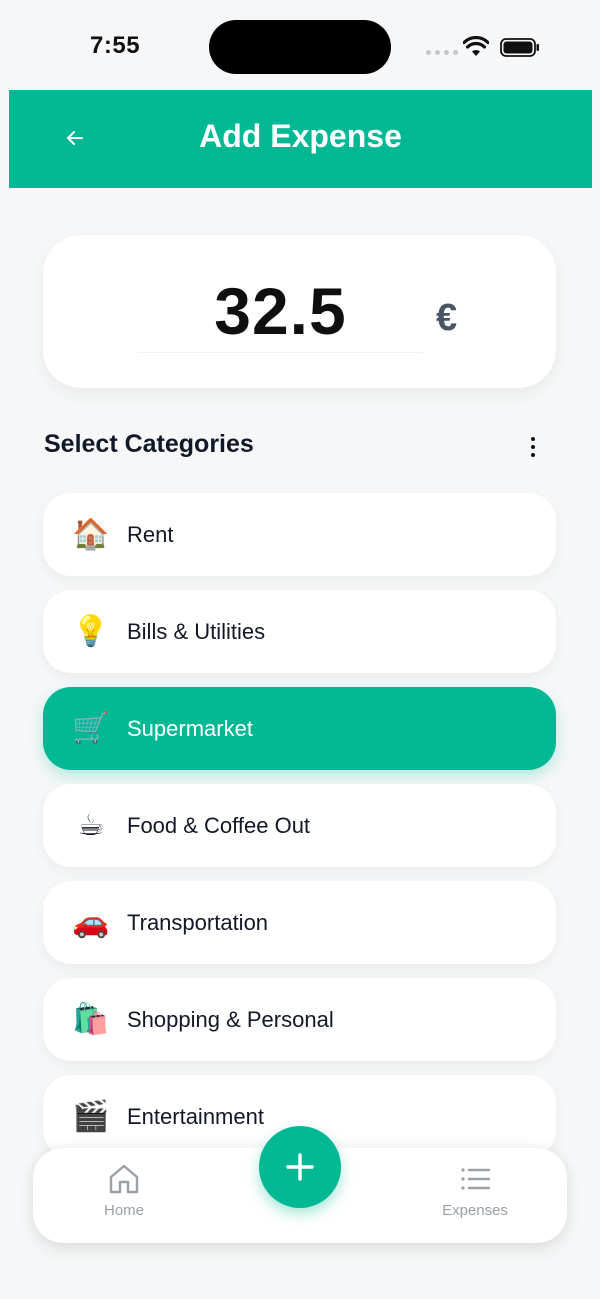 This screenshot has height=1299, width=600. What do you see at coordinates (299, 534) in the screenshot?
I see `category-item-rent: 🏠 Rent` at bounding box center [299, 534].